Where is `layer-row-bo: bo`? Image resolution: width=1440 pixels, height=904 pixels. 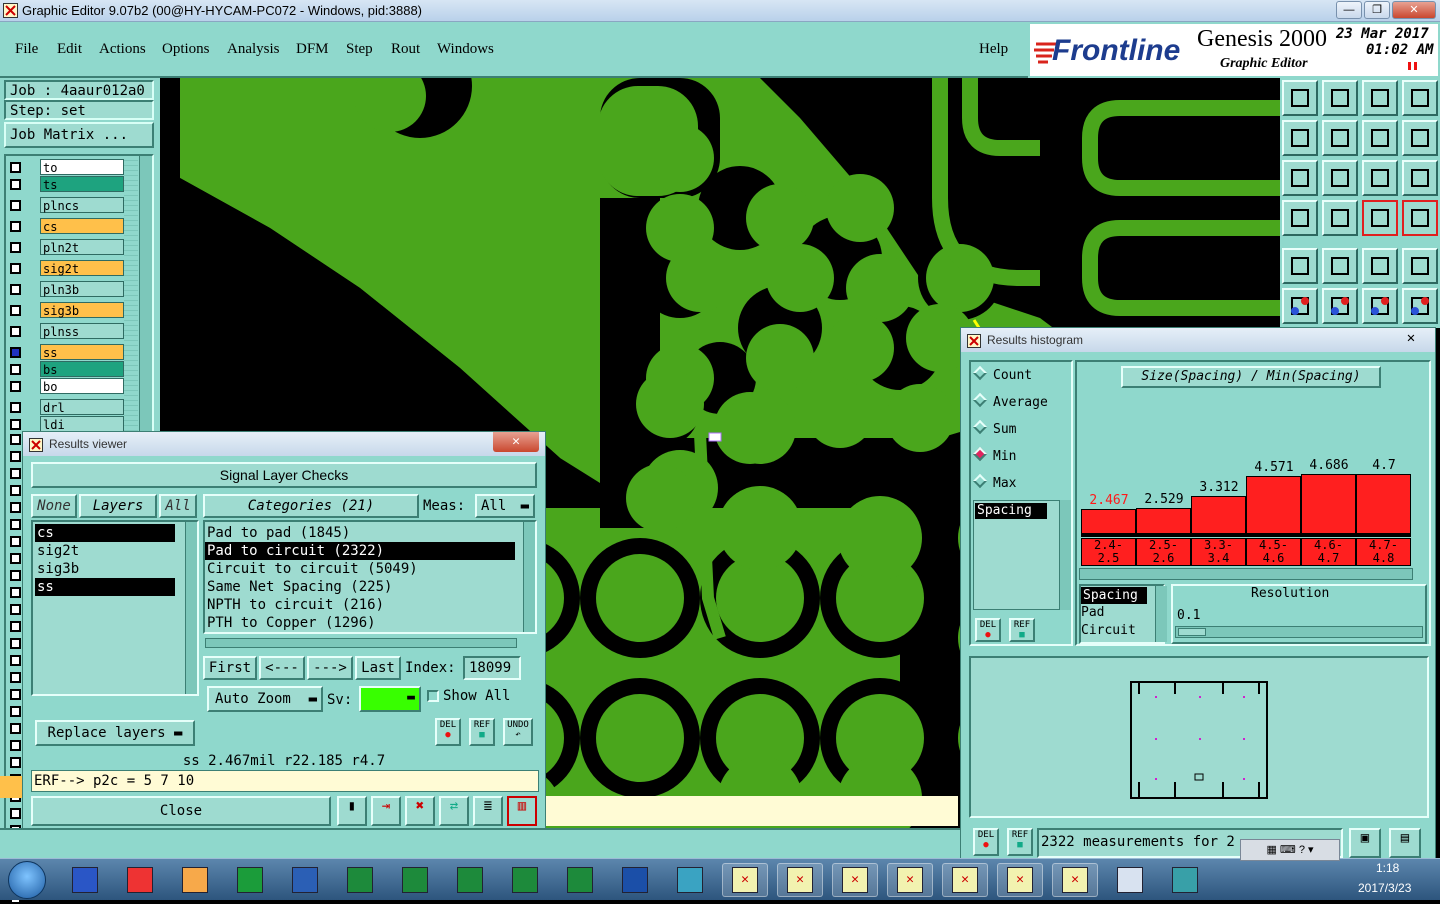
layer-row-bo: bo is located at coordinates (66, 386).